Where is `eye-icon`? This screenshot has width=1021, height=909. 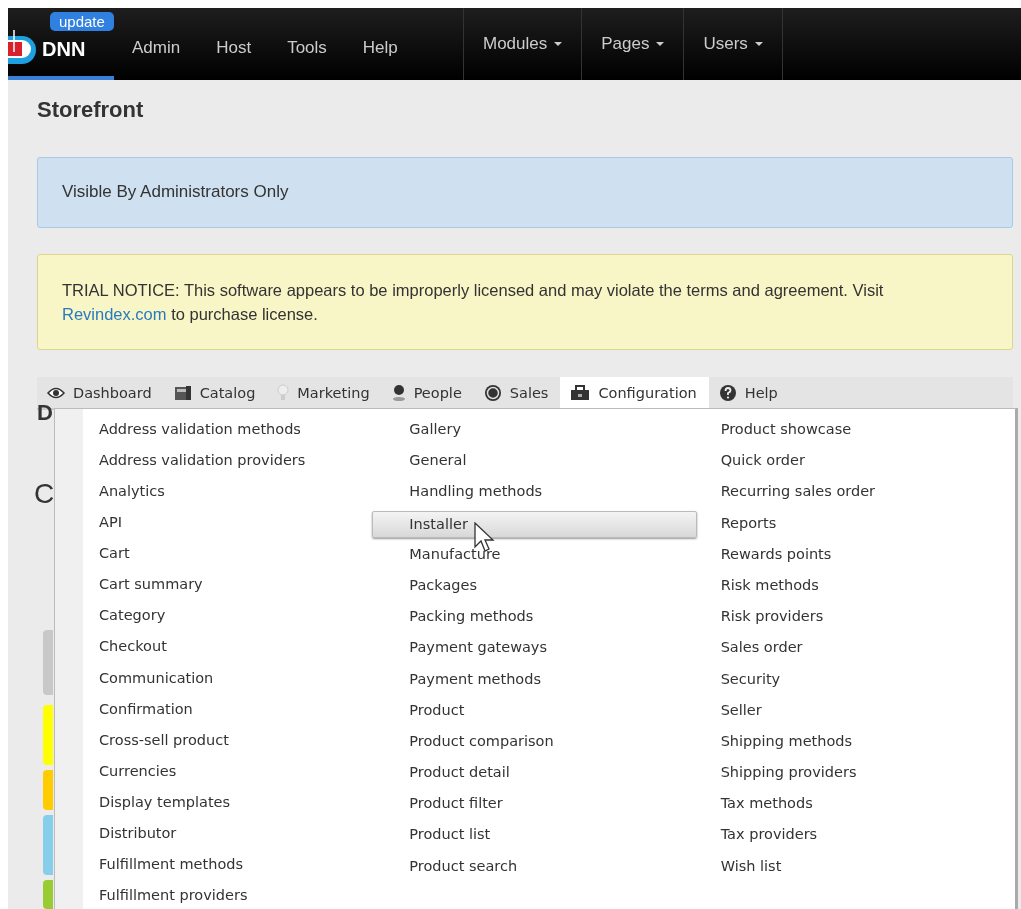
eye-icon is located at coordinates (56, 392).